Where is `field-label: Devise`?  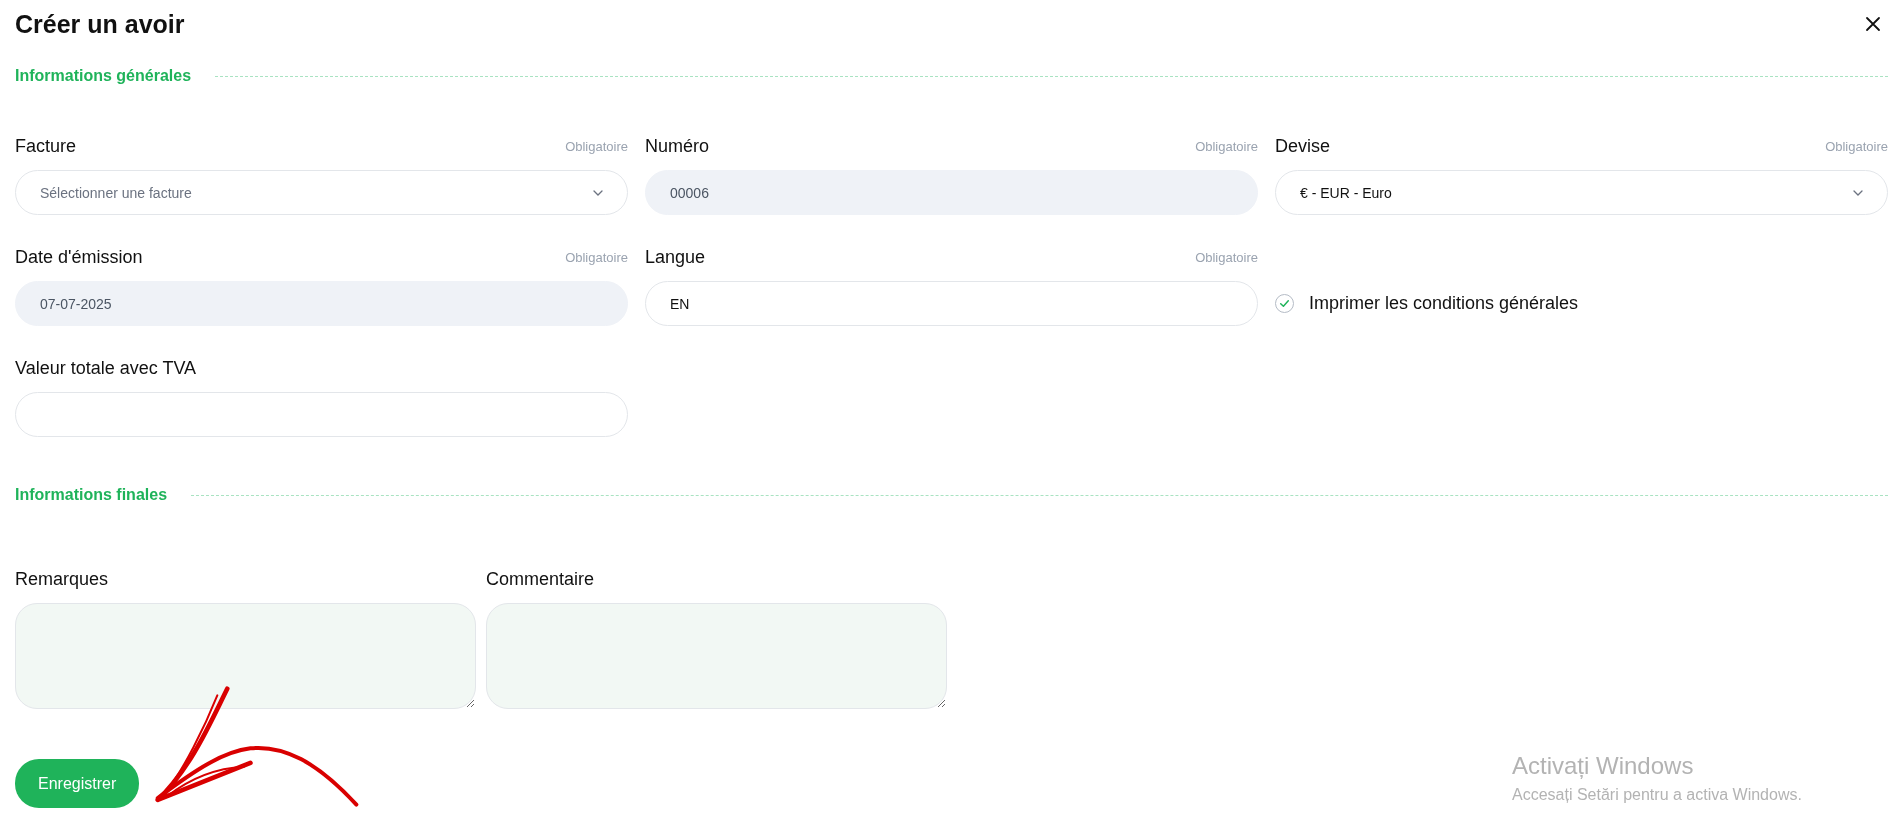 field-label: Devise is located at coordinates (1303, 146).